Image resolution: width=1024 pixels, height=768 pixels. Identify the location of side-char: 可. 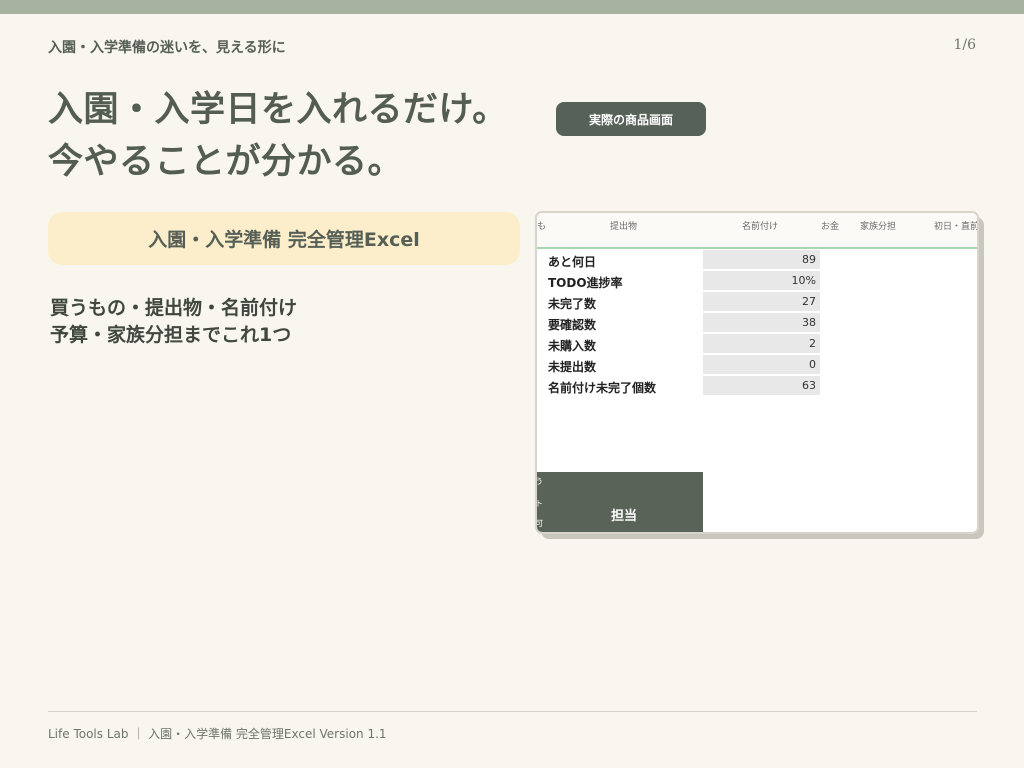
(539, 523).